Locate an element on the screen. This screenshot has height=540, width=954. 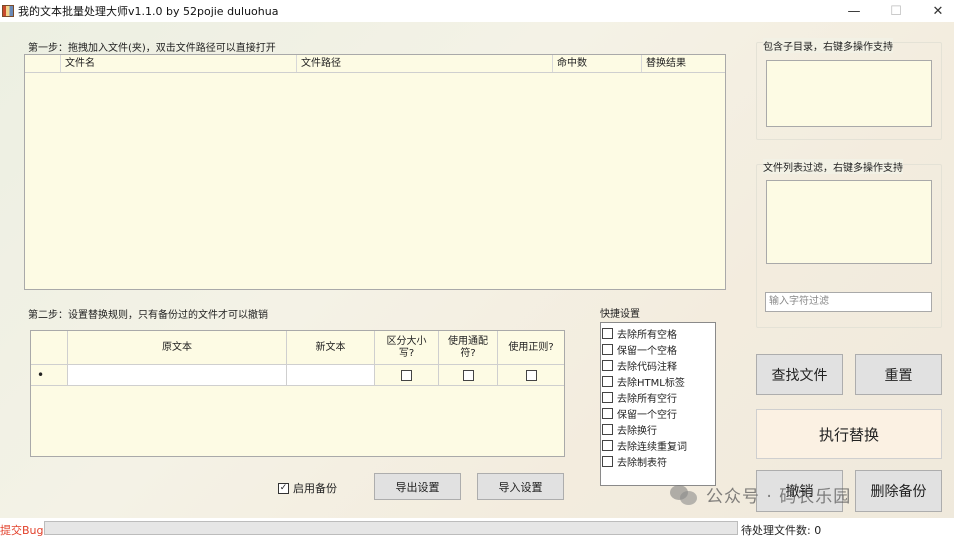
quick-item-label: 去除连续重复词 is located at coordinates (652, 447).